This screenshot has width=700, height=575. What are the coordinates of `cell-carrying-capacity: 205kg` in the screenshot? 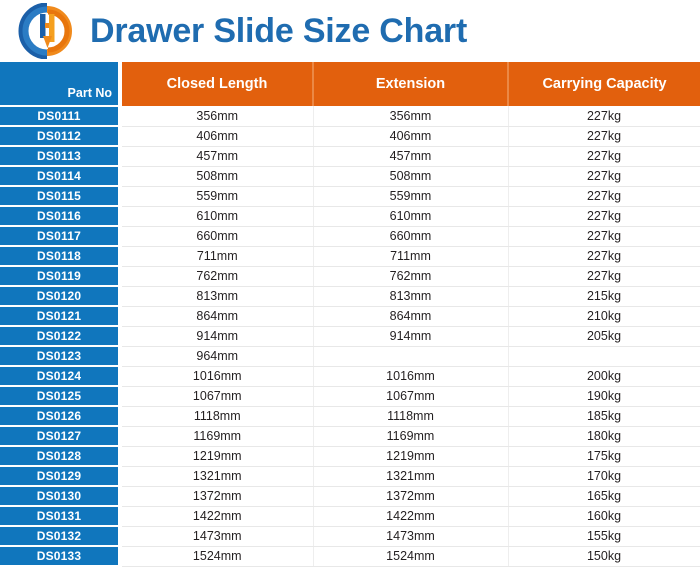 It's located at (604, 336).